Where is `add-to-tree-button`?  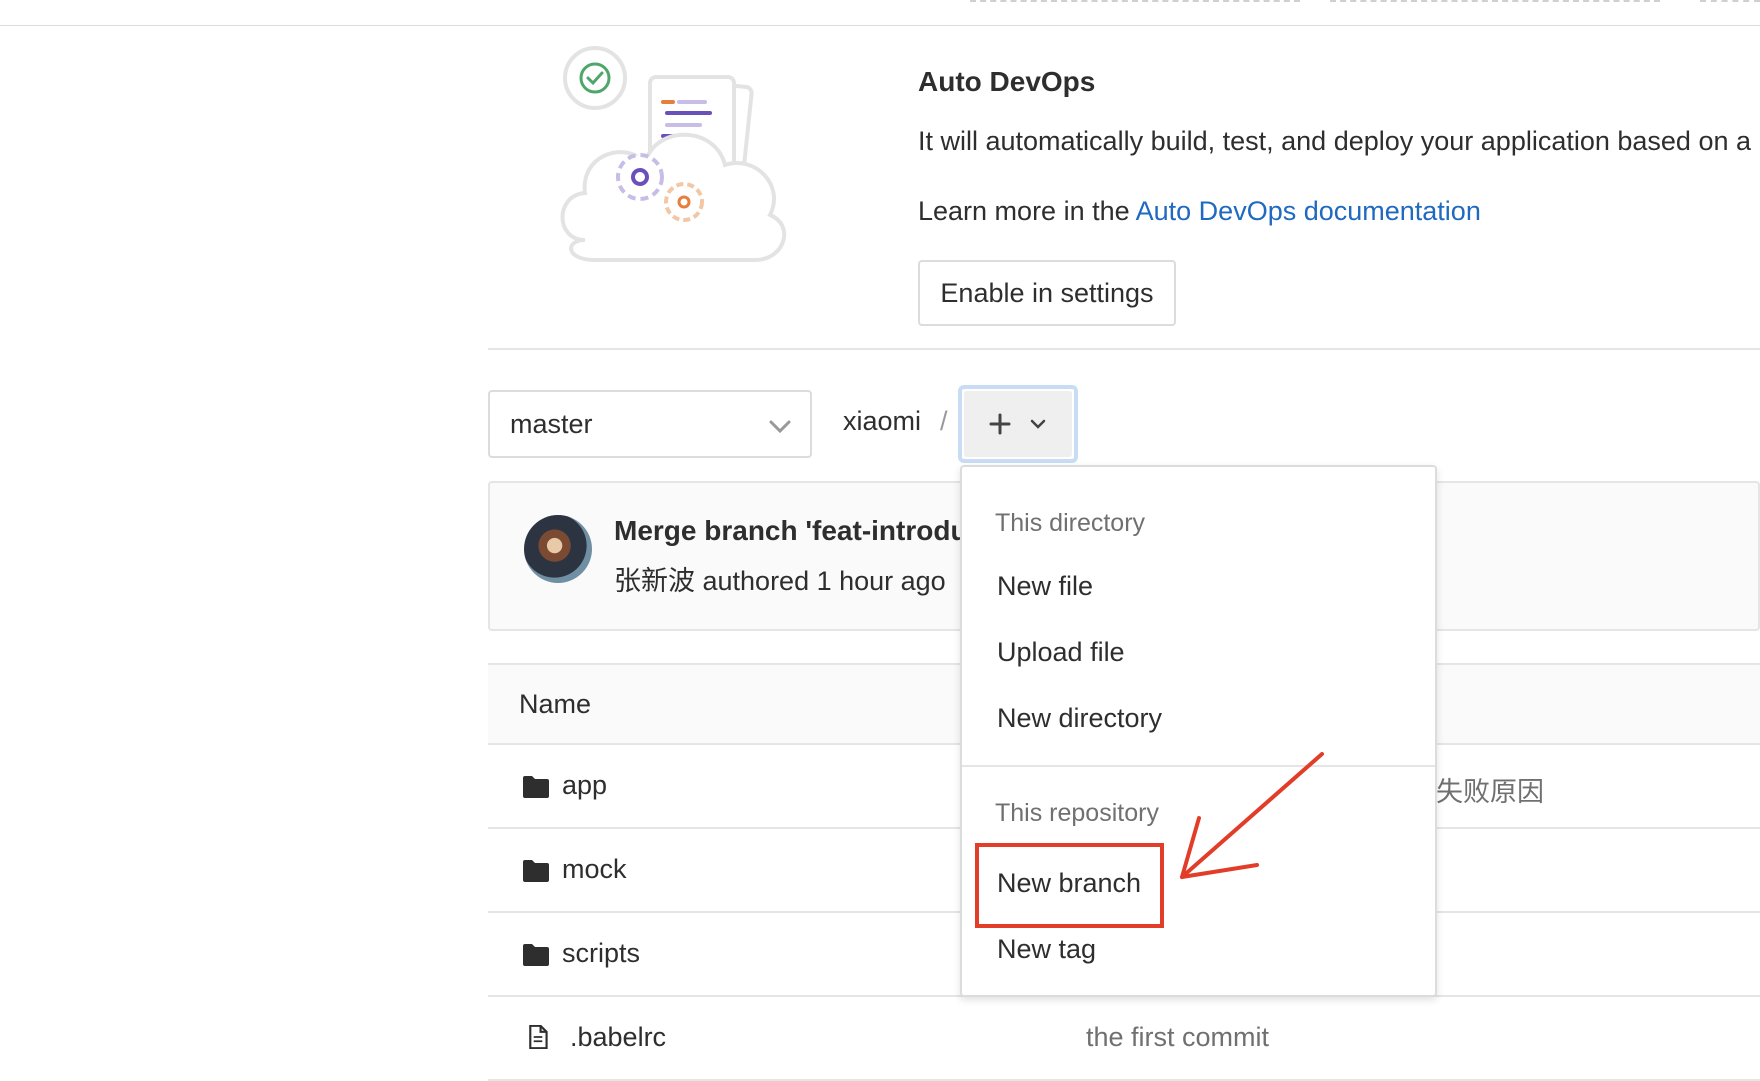 add-to-tree-button is located at coordinates (1018, 424).